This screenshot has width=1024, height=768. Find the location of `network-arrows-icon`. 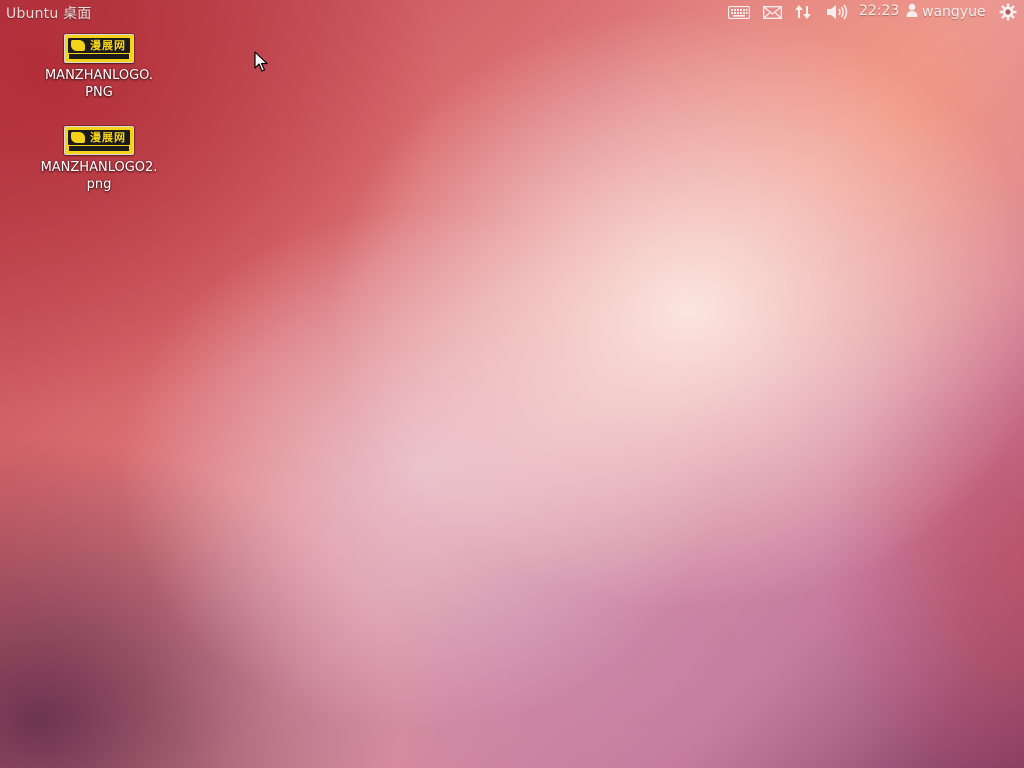

network-arrows-icon is located at coordinates (803, 12).